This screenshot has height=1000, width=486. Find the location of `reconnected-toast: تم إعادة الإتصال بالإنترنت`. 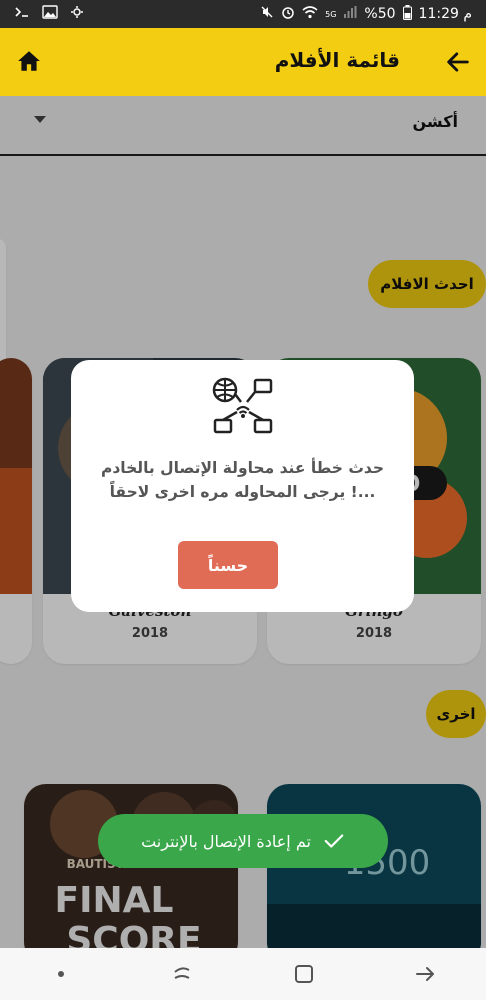

reconnected-toast: تم إعادة الإتصال بالإنترنت is located at coordinates (243, 841).